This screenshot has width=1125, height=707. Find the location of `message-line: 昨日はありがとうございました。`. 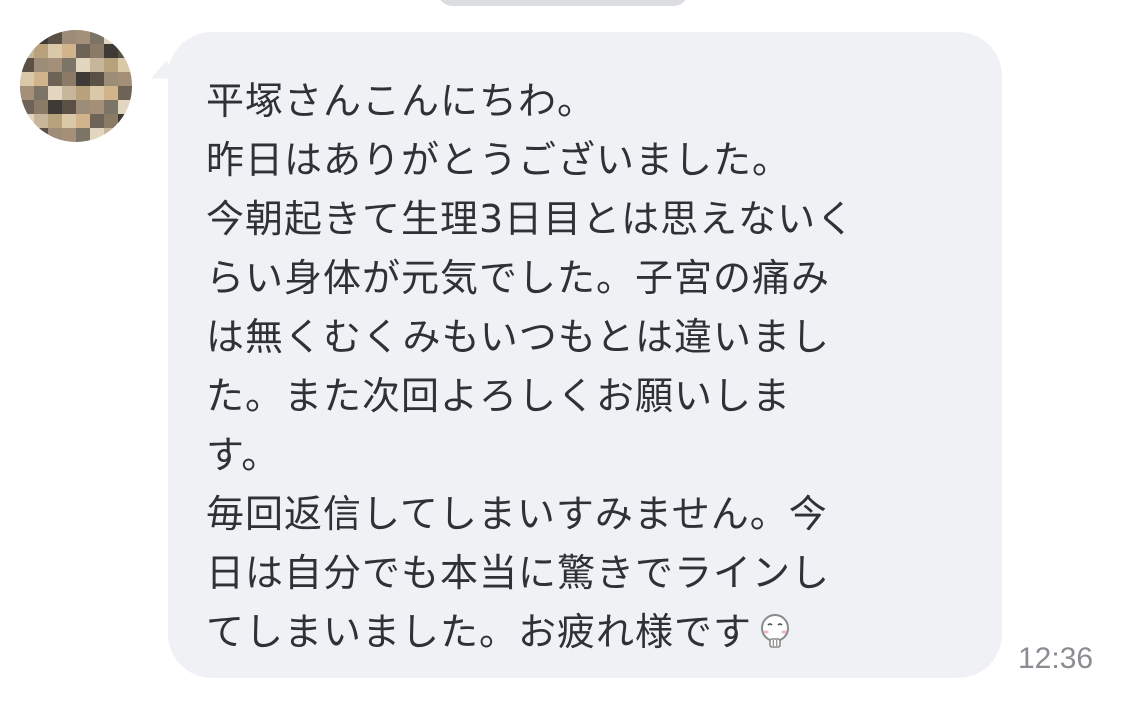

message-line: 昨日はありがとうございました。 is located at coordinates (499, 160).